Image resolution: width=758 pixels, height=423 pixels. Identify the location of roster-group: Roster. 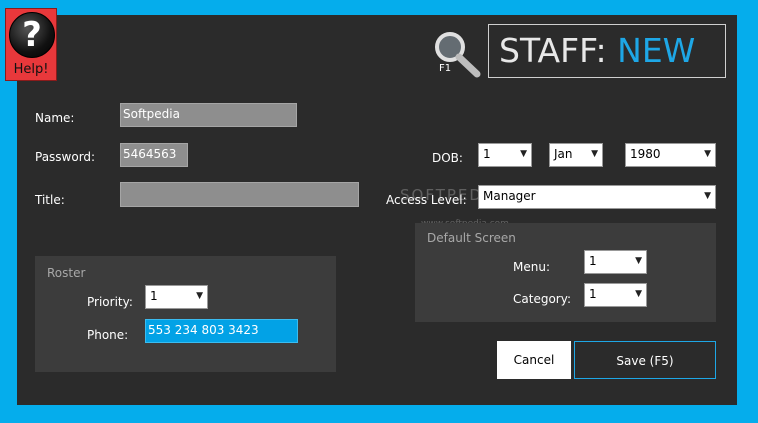
(185, 314).